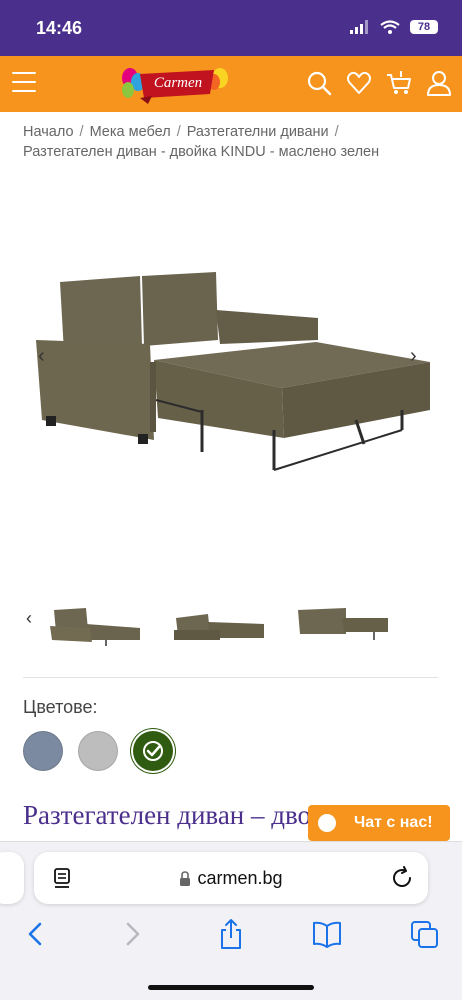 Image resolution: width=462 pixels, height=1000 pixels. I want to click on home-indicator, so click(231, 987).